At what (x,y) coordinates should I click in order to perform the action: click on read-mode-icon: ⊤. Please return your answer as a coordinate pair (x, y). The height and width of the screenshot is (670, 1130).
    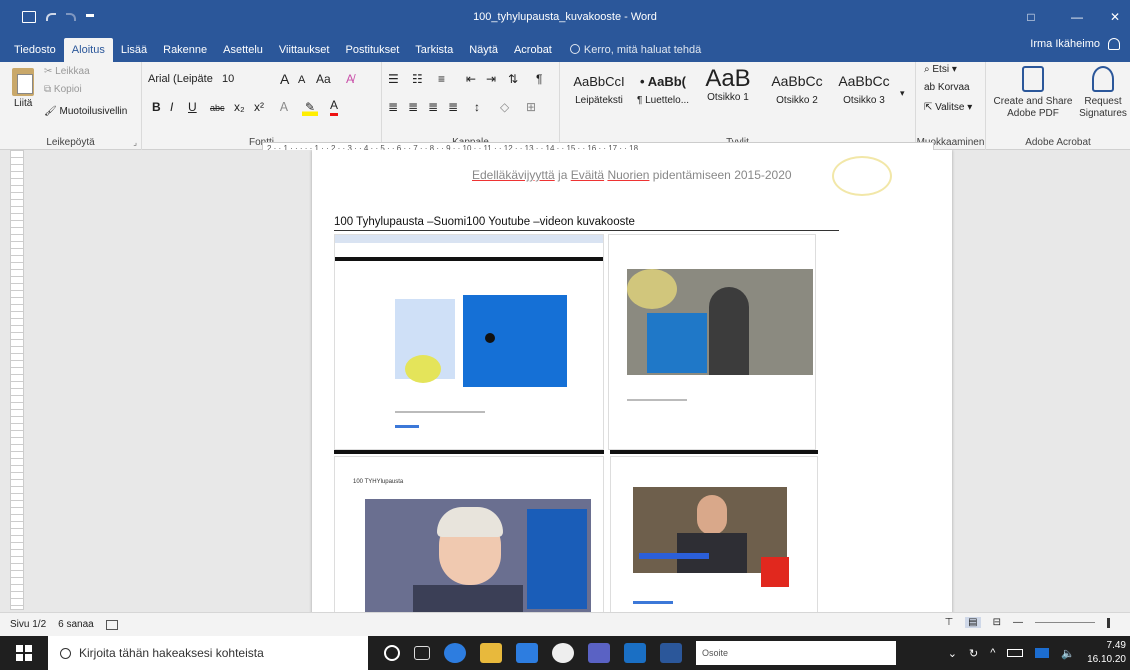
    Looking at the image, I should click on (948, 622).